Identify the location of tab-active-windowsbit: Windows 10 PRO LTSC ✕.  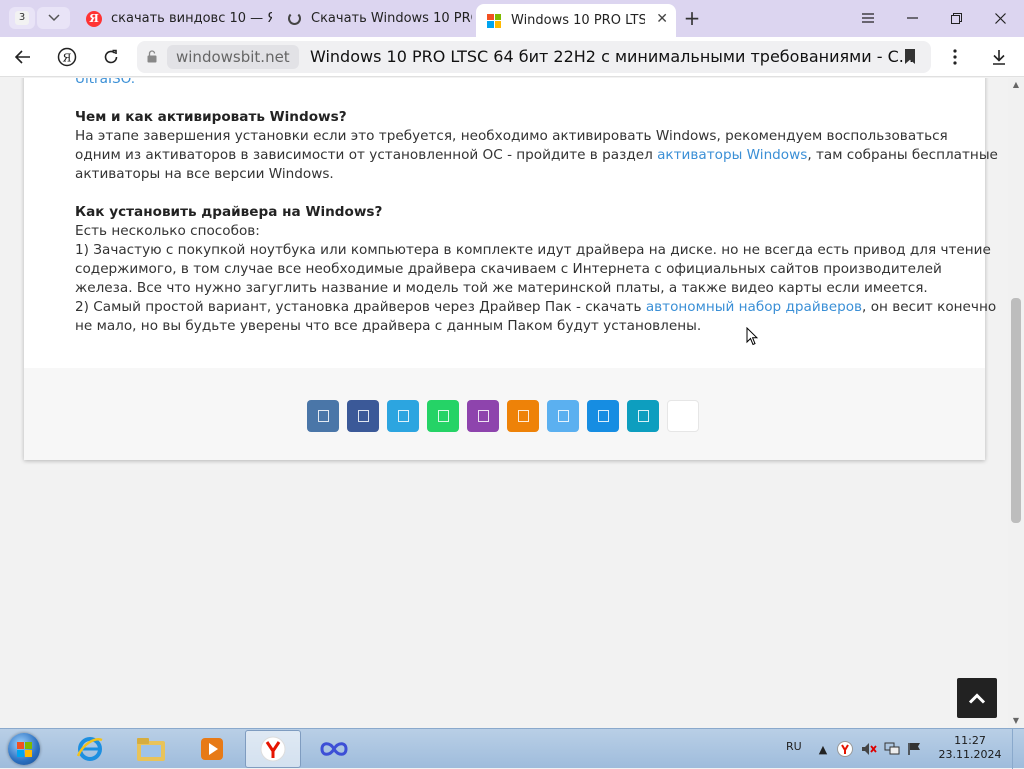
(576, 20).